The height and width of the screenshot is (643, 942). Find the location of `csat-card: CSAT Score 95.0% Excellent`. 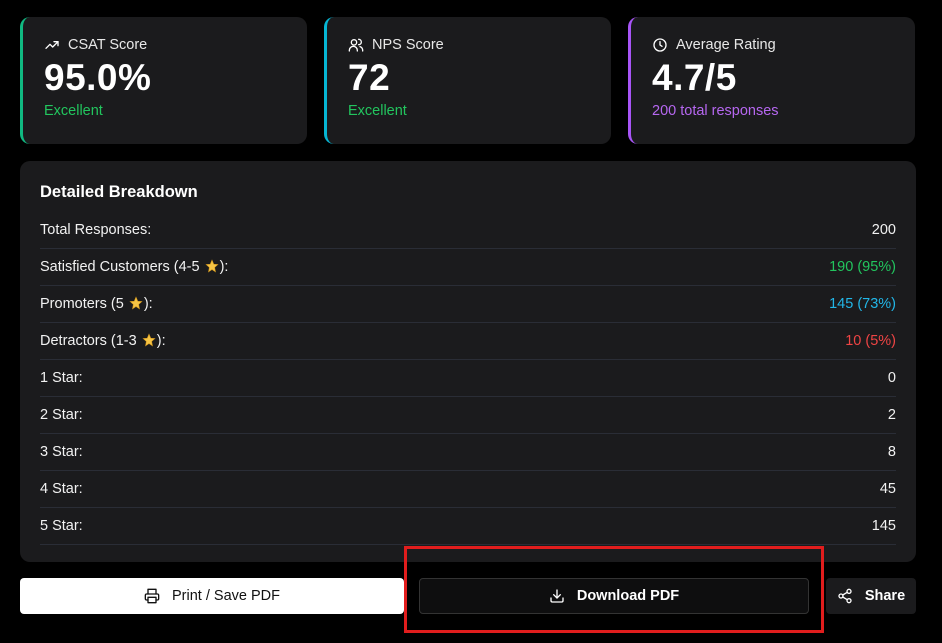

csat-card: CSAT Score 95.0% Excellent is located at coordinates (163, 80).